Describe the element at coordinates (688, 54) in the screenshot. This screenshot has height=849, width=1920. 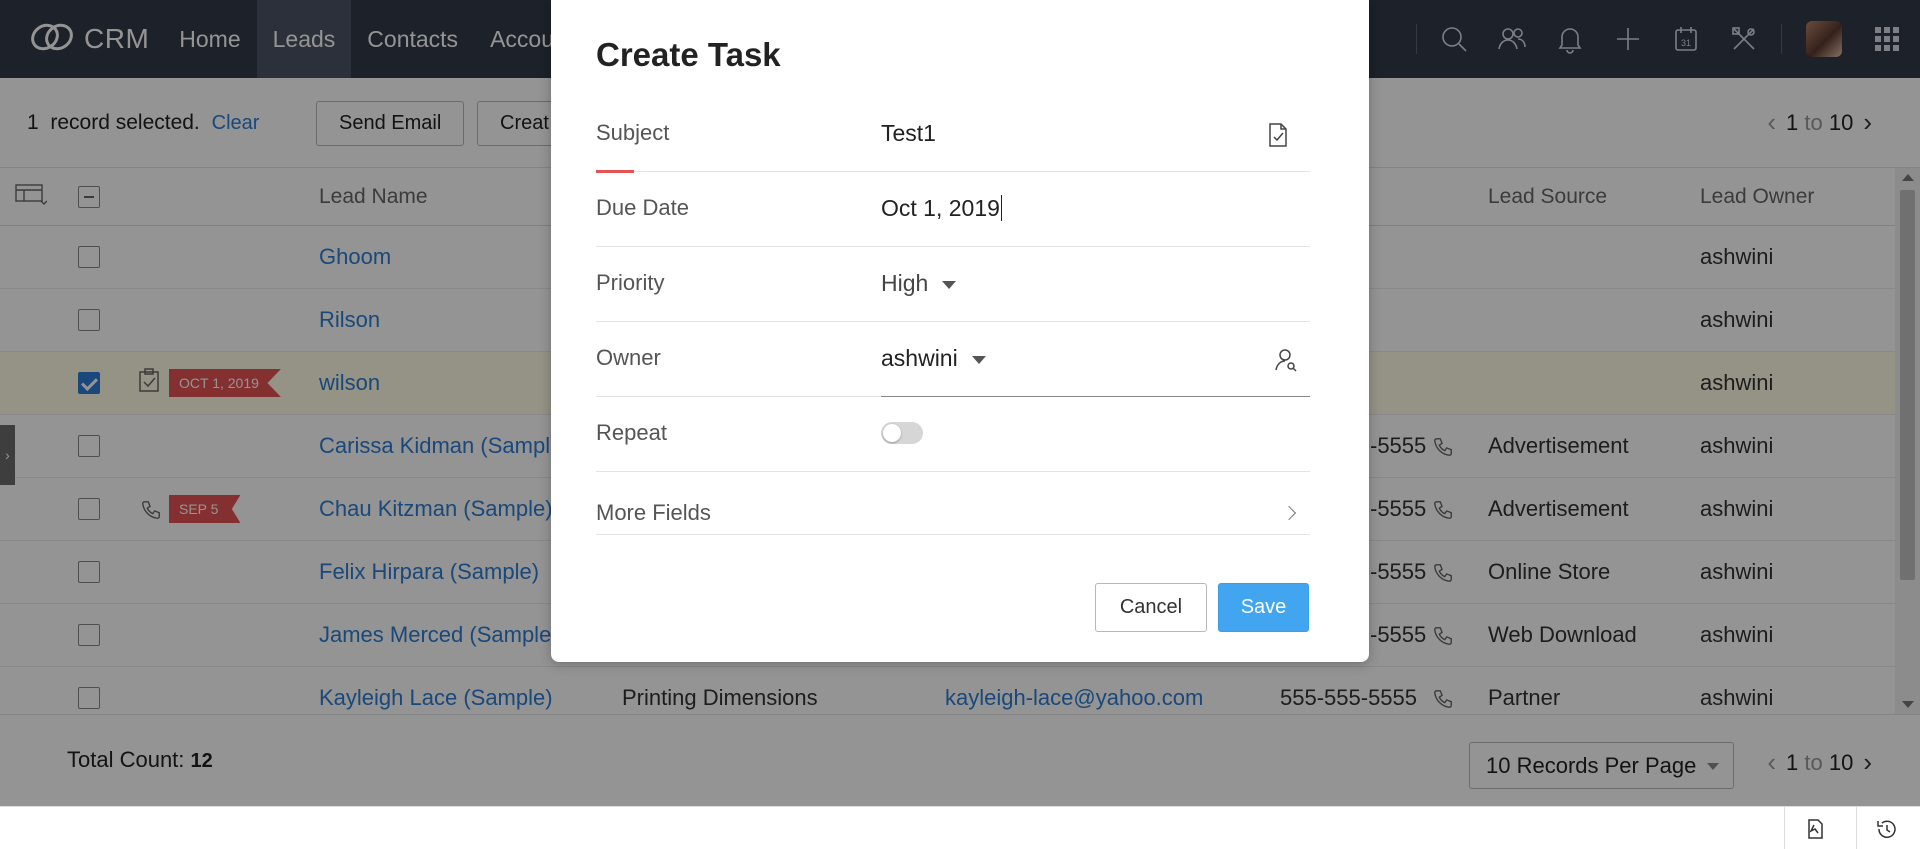
I see `dialog-title: Create Task` at that location.